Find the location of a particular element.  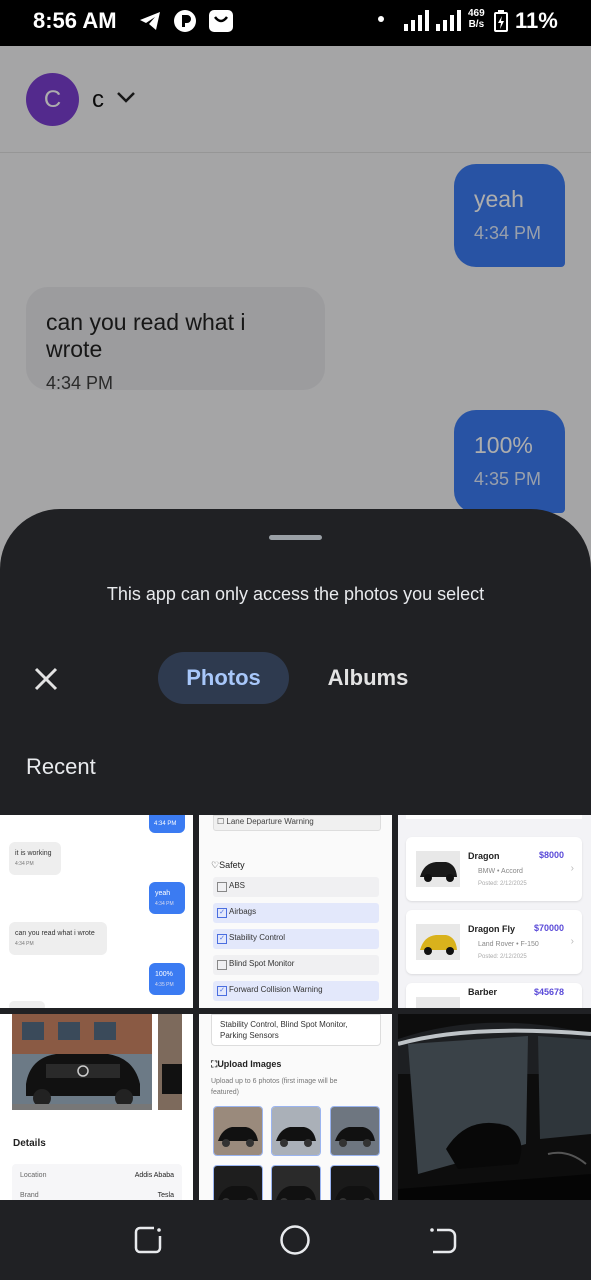

shop-icon is located at coordinates (221, 21).